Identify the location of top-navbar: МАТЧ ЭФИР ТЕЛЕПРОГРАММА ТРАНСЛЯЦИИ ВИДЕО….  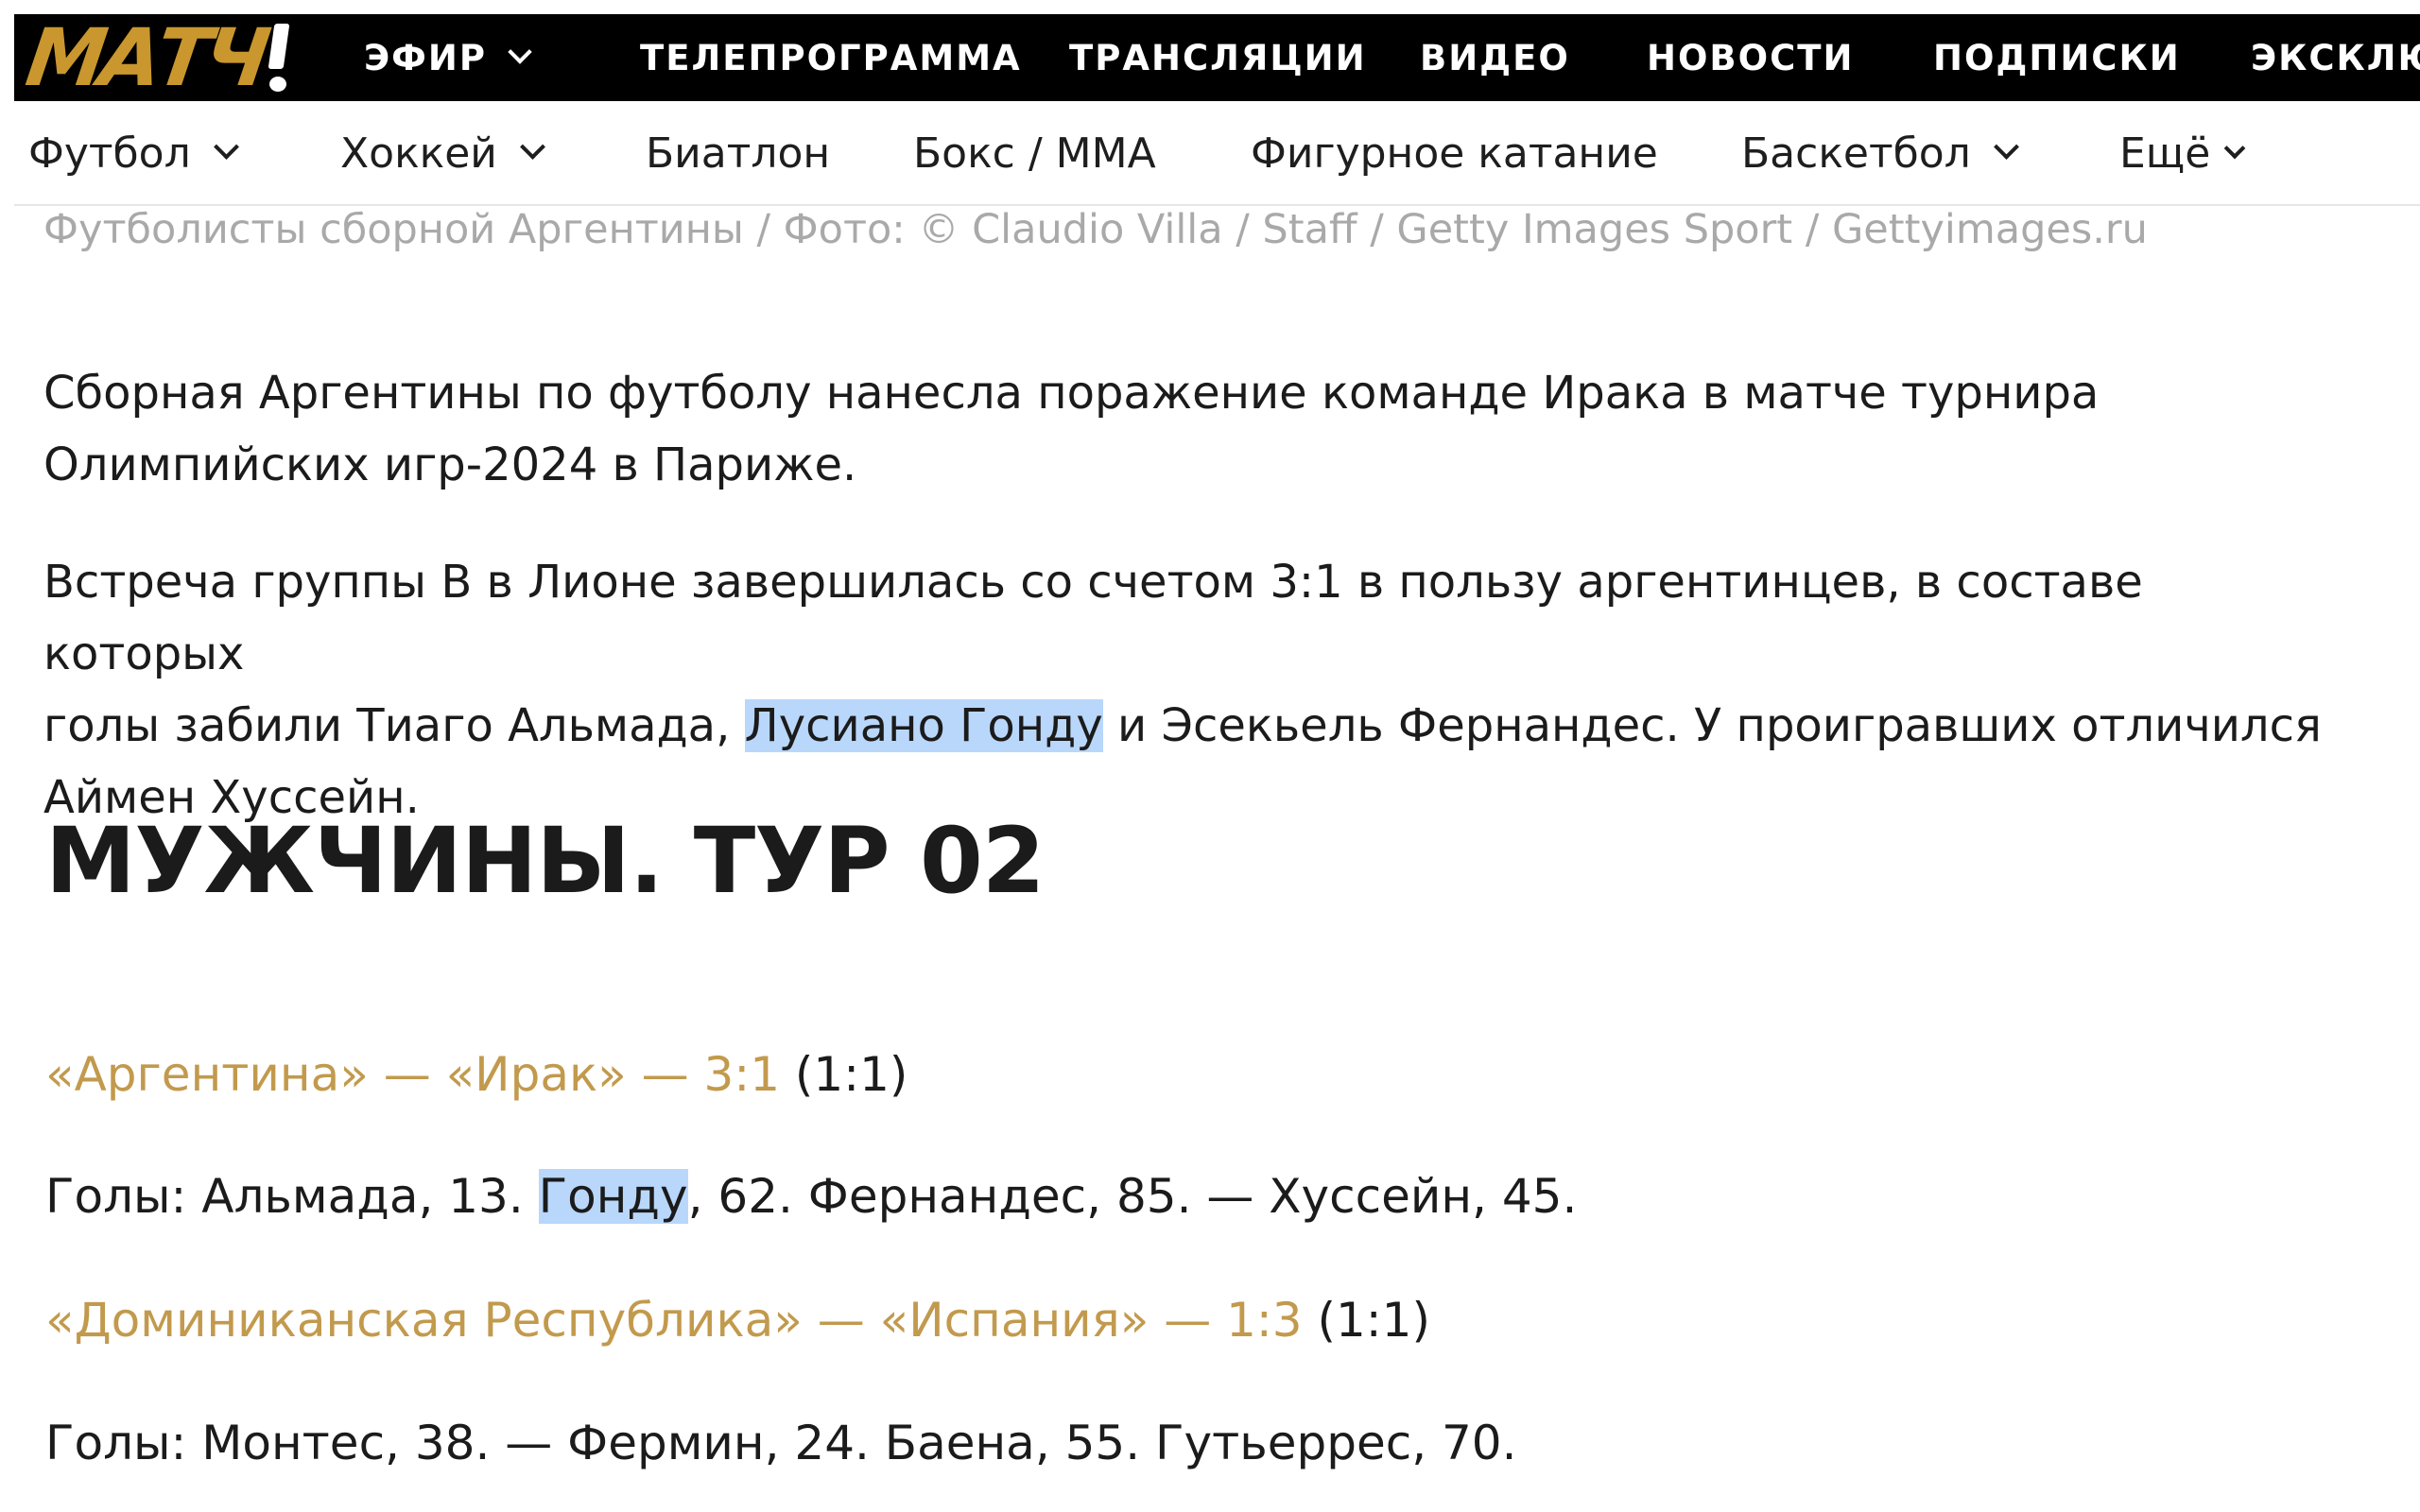
(1217, 57).